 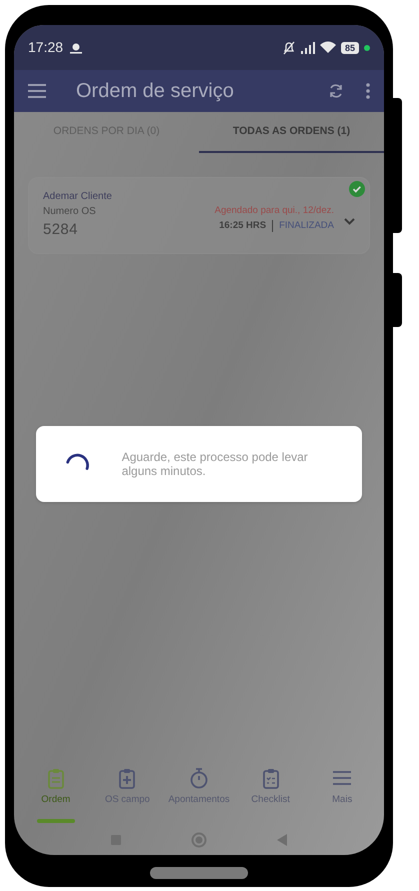 I want to click on more-options-icon, so click(x=368, y=91).